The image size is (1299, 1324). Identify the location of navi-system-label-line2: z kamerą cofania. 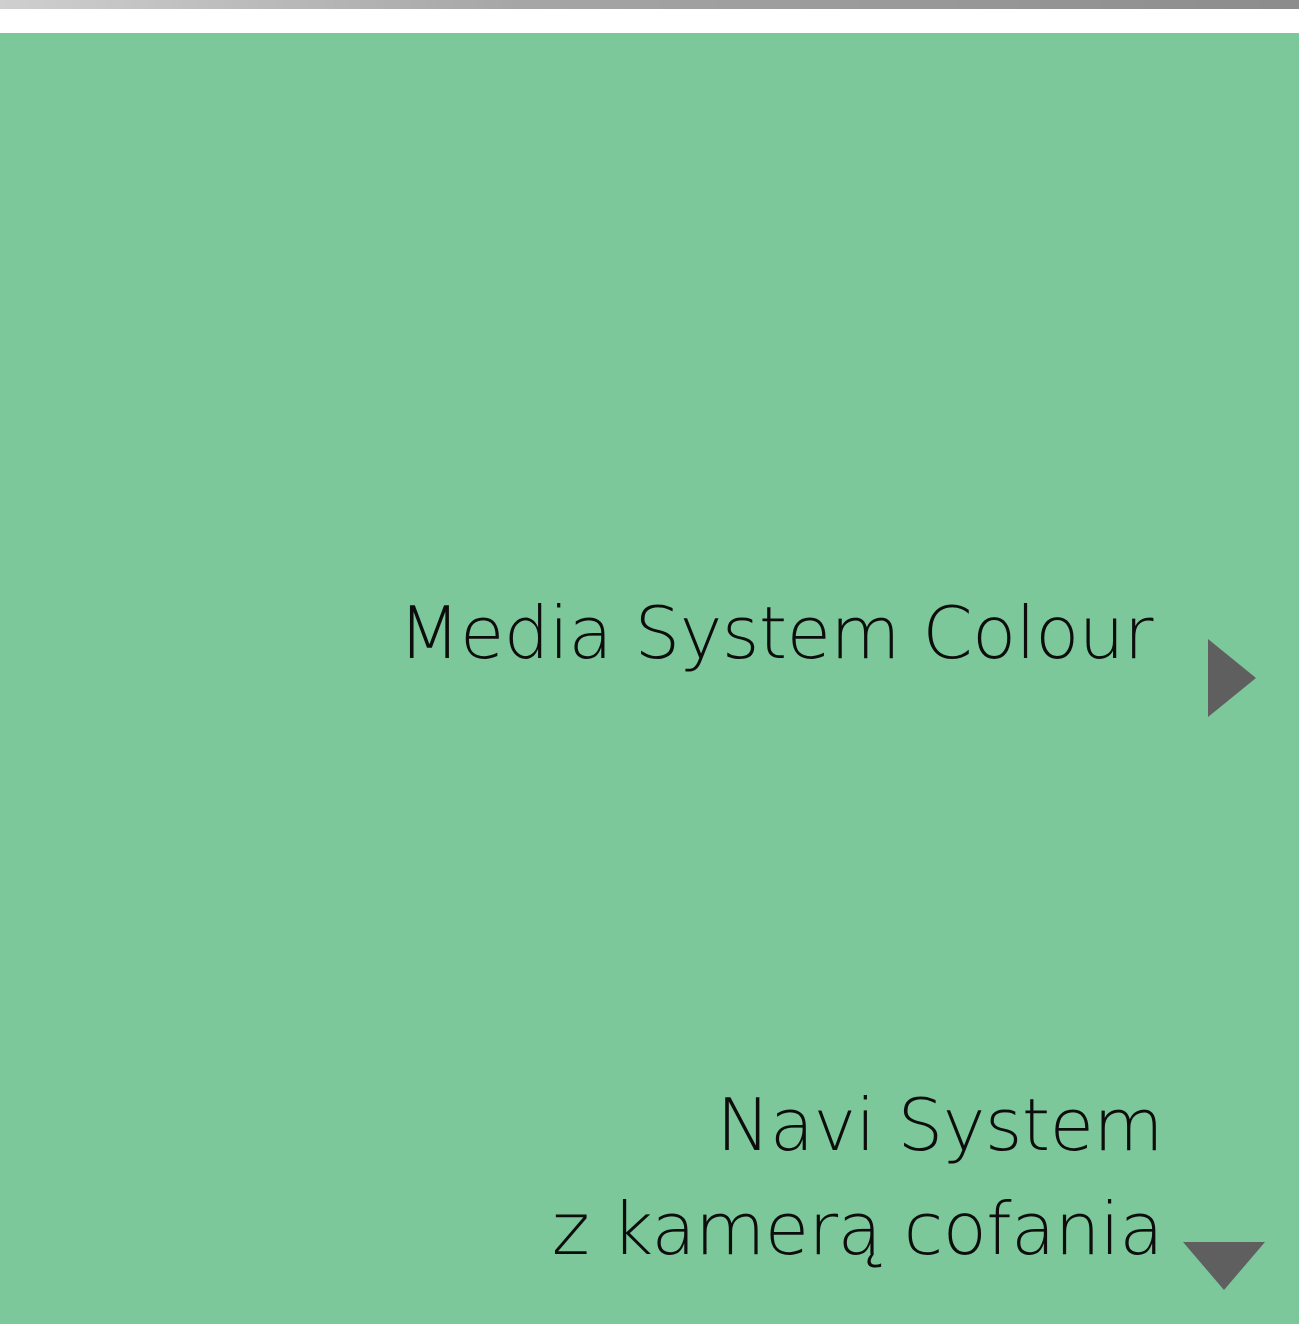
(857, 1229).